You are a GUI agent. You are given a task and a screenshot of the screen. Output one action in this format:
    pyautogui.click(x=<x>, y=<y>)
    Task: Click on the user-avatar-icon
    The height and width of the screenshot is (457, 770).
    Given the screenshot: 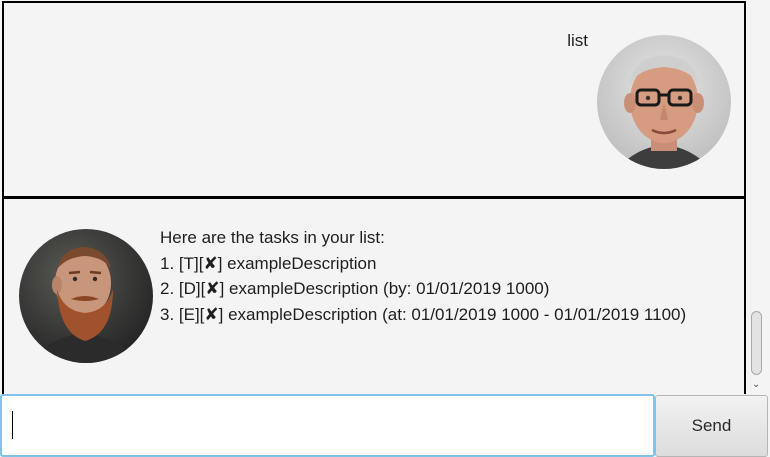 What is the action you would take?
    pyautogui.click(x=664, y=102)
    